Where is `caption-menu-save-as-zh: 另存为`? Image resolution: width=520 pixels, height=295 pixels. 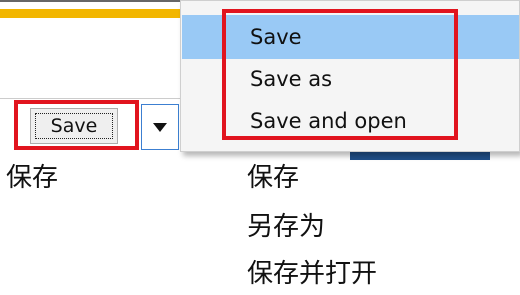 caption-menu-save-as-zh: 另存为 is located at coordinates (286, 227).